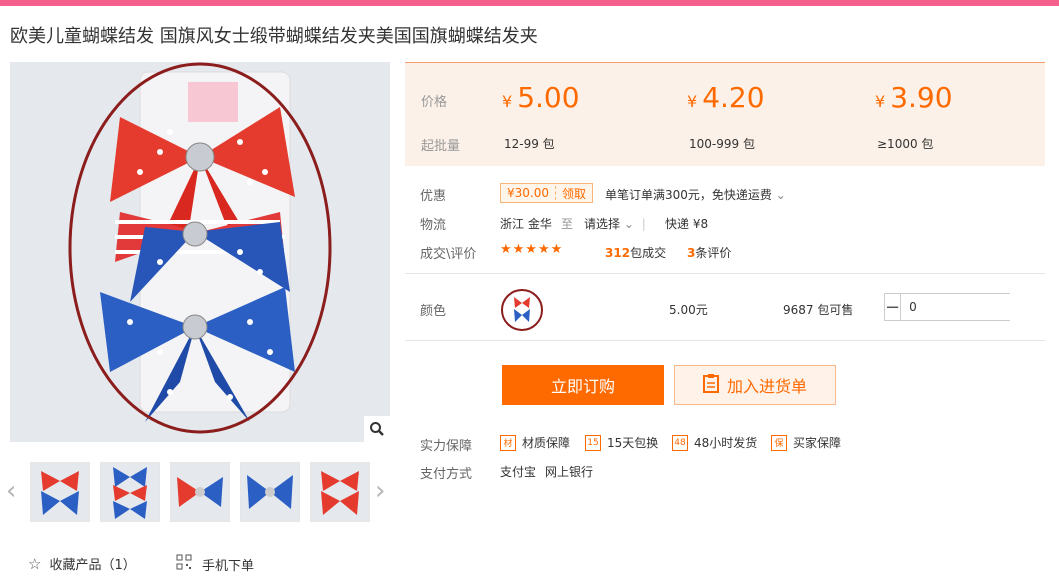 The height and width of the screenshot is (587, 1059). What do you see at coordinates (766, 386) in the screenshot?
I see `add-to-cart-label: 加入进货单` at bounding box center [766, 386].